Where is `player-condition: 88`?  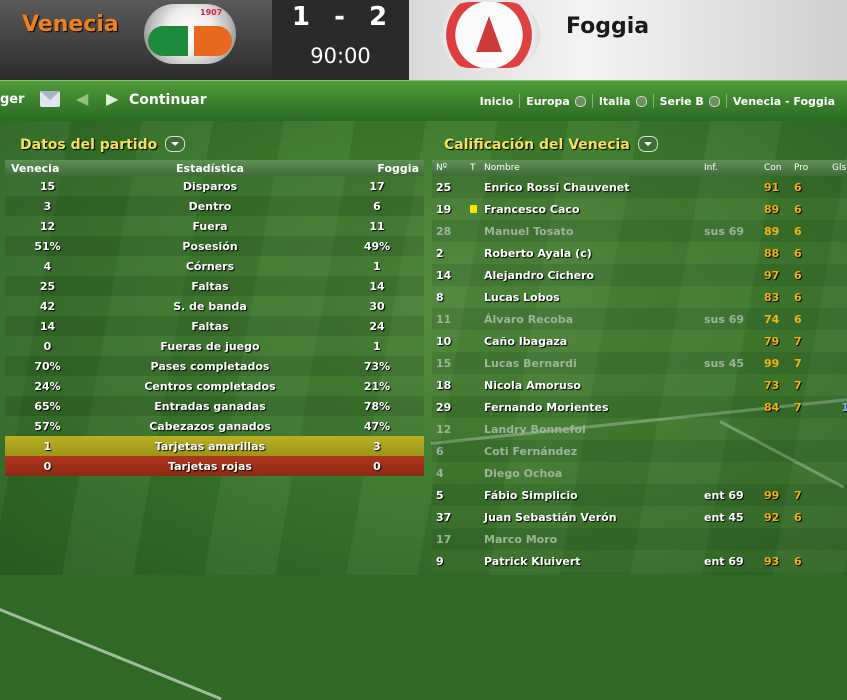 player-condition: 88 is located at coordinates (772, 253).